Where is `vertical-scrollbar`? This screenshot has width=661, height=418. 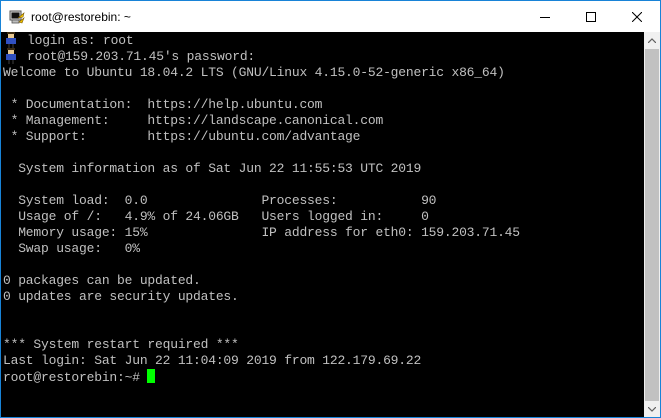 vertical-scrollbar is located at coordinates (652, 224).